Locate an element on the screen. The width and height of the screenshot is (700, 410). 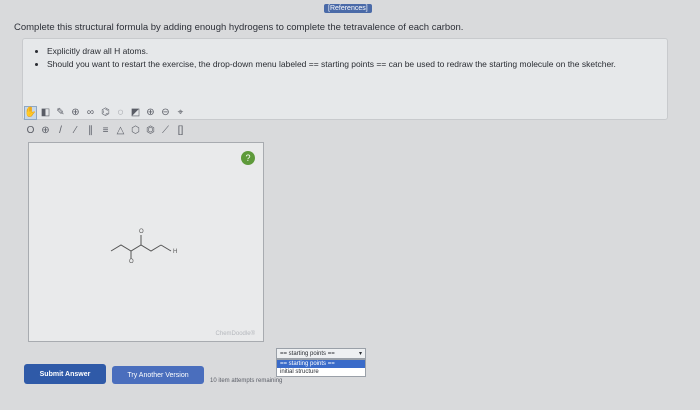
hand-icon: ✋ is located at coordinates (30, 112).